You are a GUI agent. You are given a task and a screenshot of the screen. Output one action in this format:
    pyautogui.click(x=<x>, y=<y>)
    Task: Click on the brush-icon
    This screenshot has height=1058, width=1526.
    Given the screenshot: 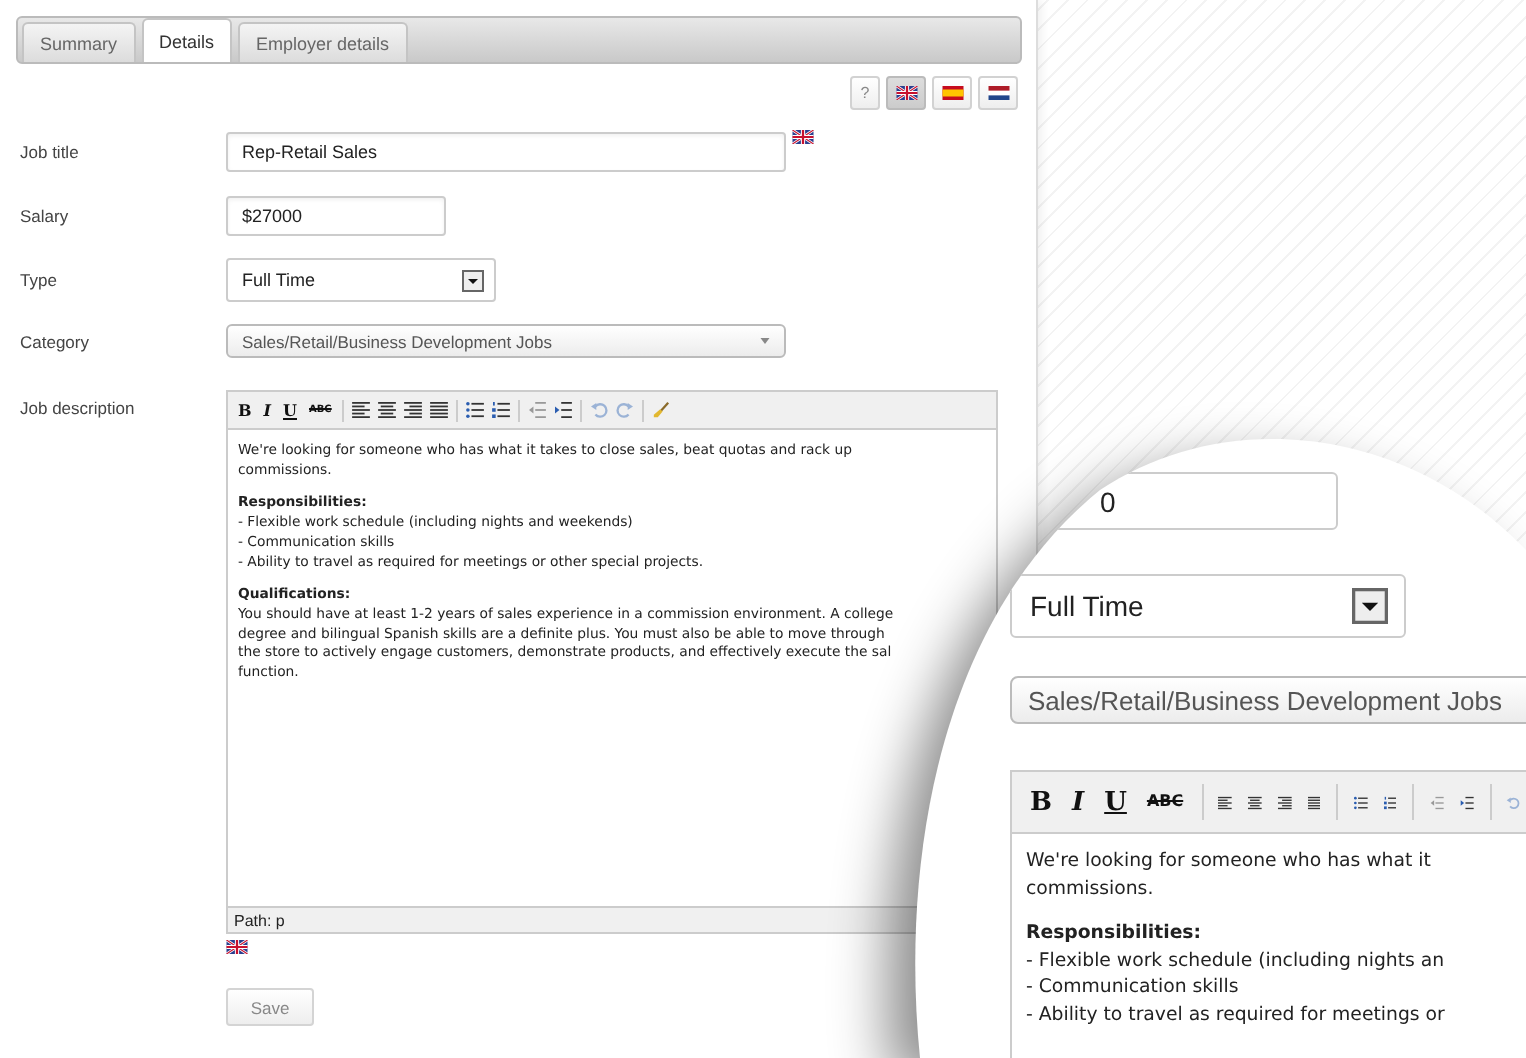 What is the action you would take?
    pyautogui.click(x=660, y=410)
    